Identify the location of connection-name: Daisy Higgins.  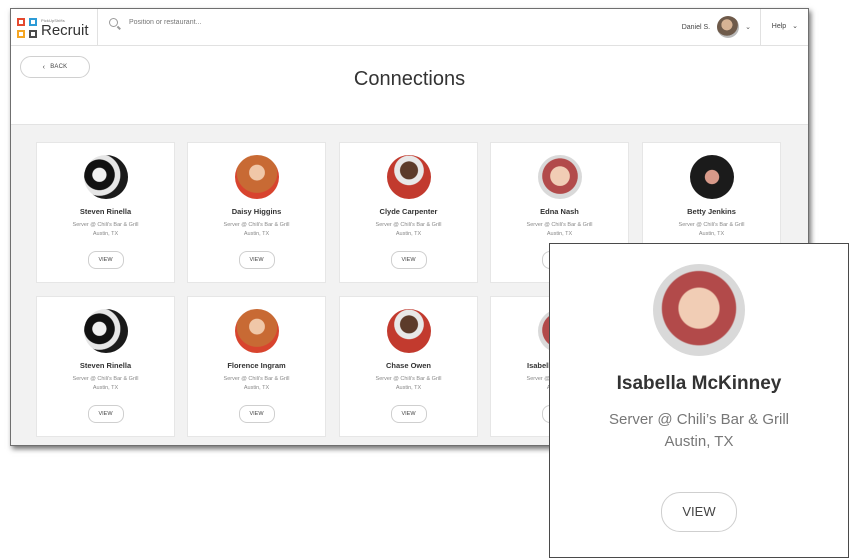
(256, 211).